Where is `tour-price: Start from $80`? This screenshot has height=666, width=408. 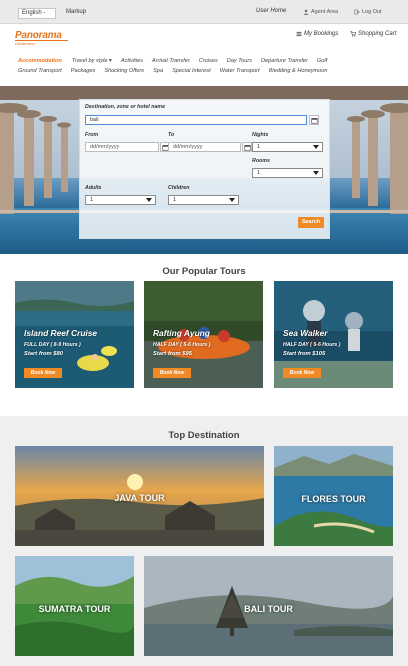 tour-price: Start from $80 is located at coordinates (43, 354).